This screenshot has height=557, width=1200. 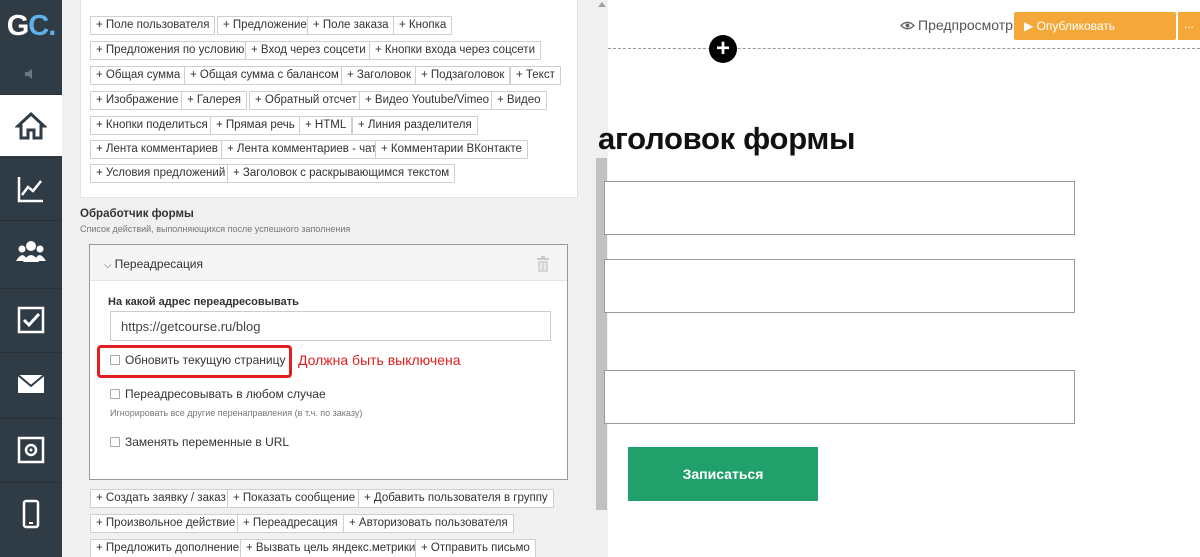 I want to click on action-chip: + Переадресация, so click(x=290, y=523).